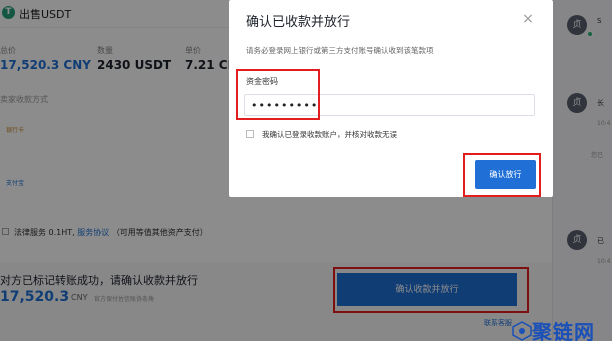 Image resolution: width=612 pixels, height=341 pixels. What do you see at coordinates (329, 134) in the screenshot?
I see `confirm-received-label: 我确认已登录收款账户，并核对收款无误` at bounding box center [329, 134].